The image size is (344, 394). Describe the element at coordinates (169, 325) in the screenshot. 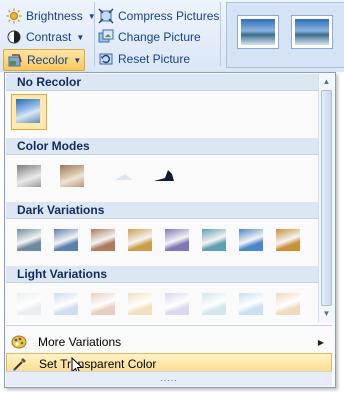

I see `menu-separator` at that location.